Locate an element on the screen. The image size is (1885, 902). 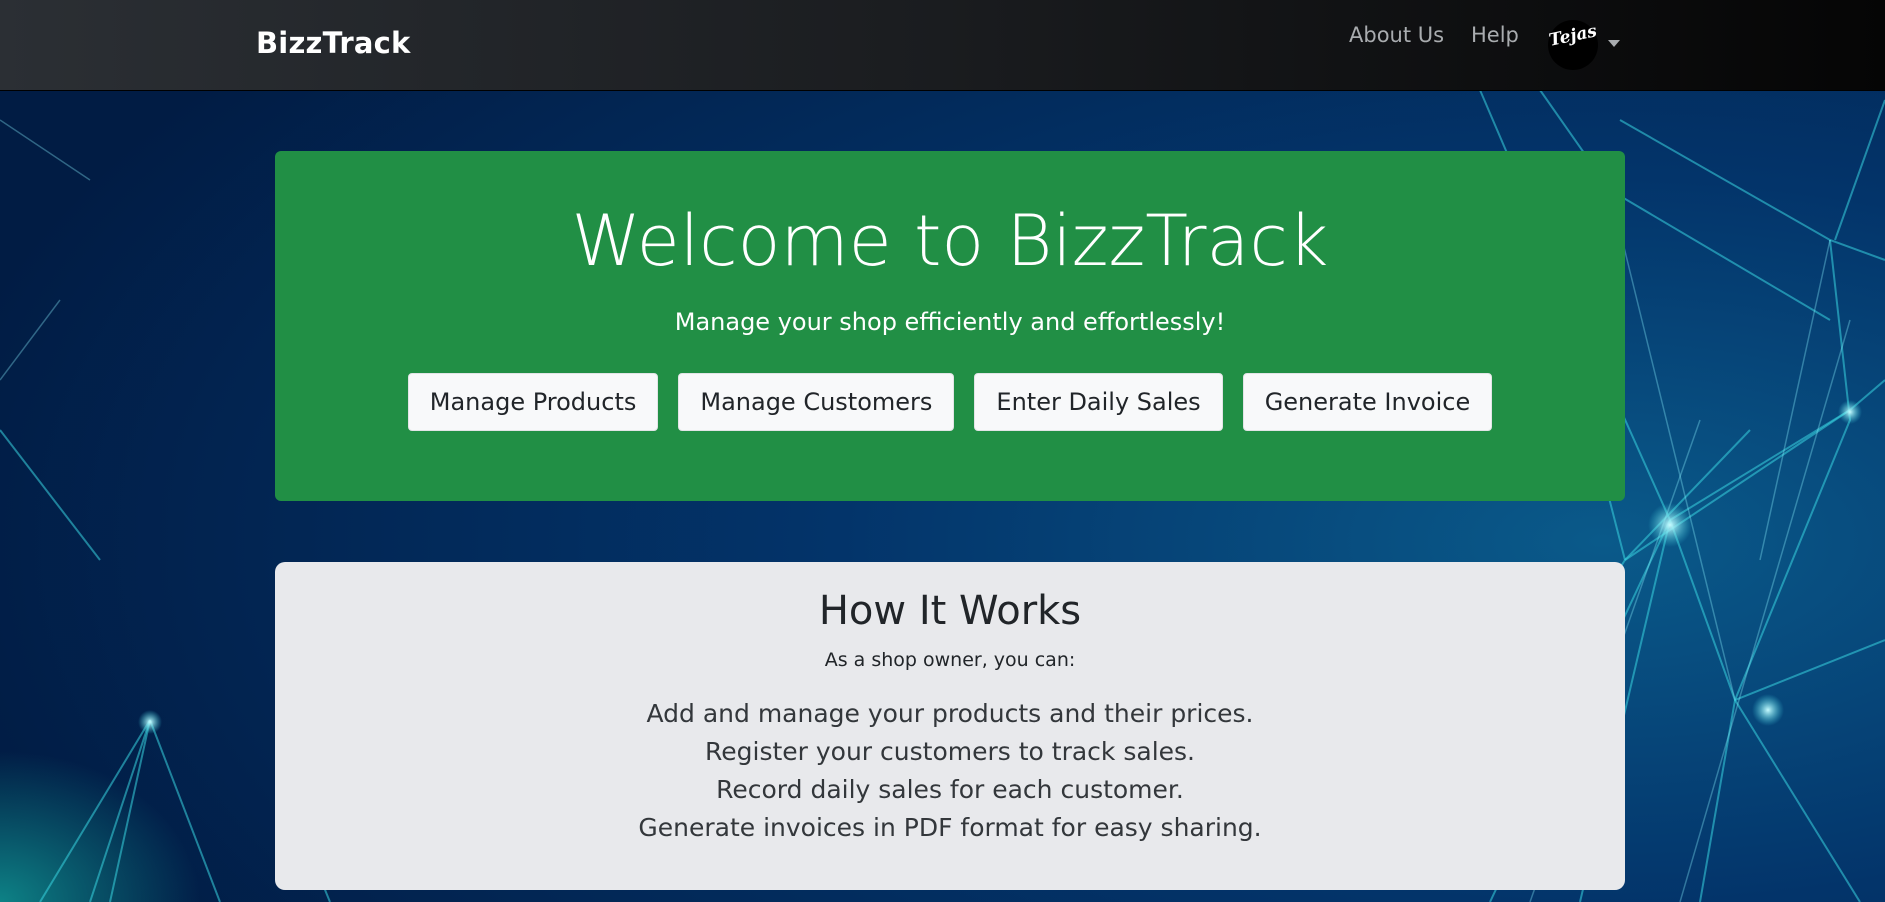
page-title: Welcome to BizzTrack is located at coordinates (950, 241).